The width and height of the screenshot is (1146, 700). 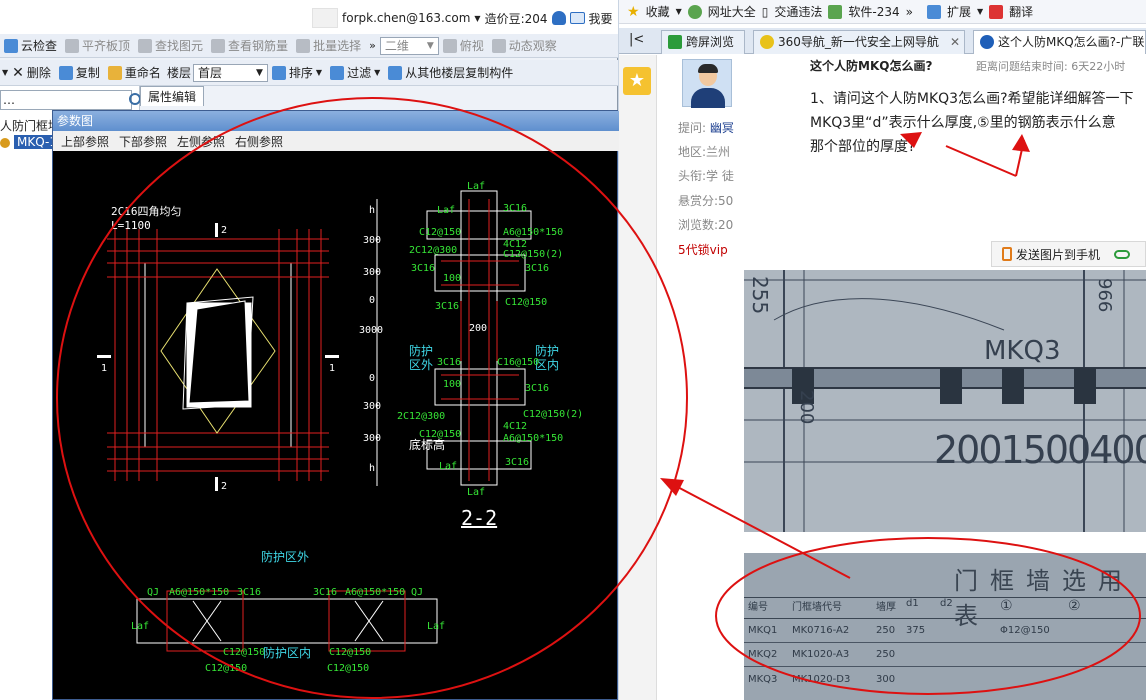 I want to click on want-link: 我要, so click(x=601, y=18).